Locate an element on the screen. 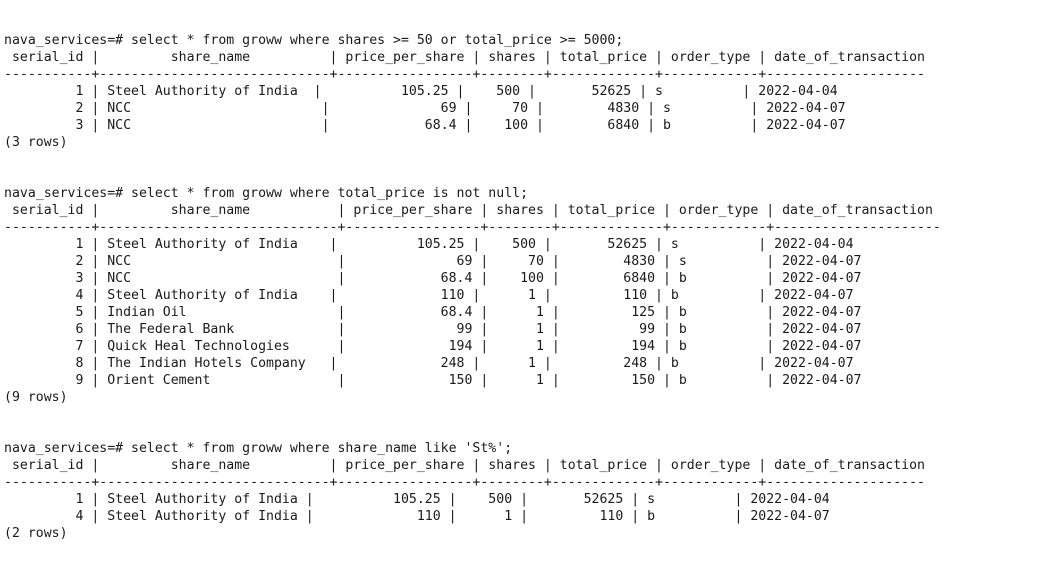  row-count: (3 rows) is located at coordinates (36, 142).